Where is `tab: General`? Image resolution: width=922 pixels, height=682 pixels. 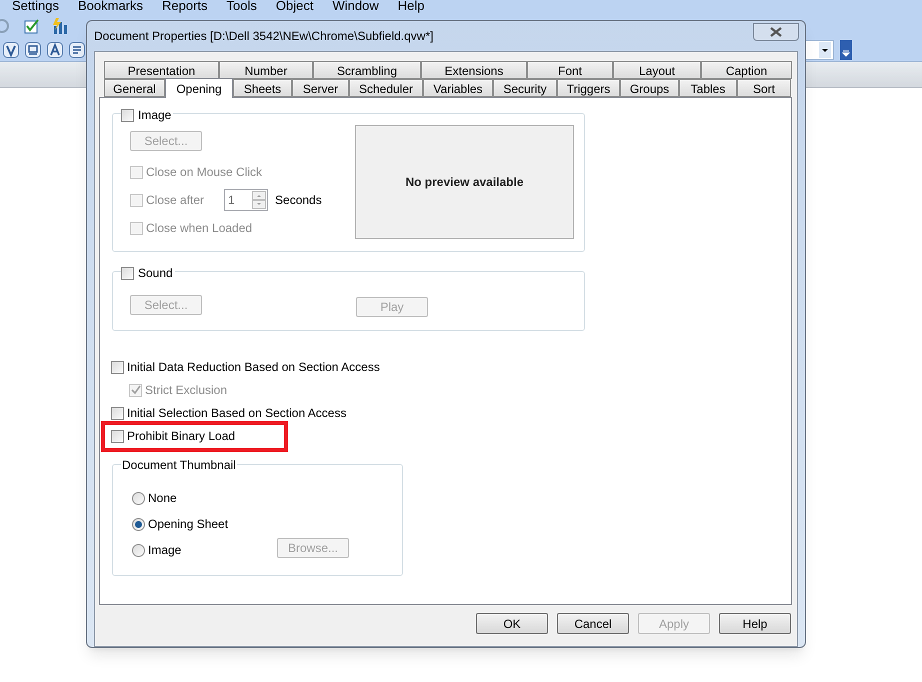
tab: General is located at coordinates (134, 88).